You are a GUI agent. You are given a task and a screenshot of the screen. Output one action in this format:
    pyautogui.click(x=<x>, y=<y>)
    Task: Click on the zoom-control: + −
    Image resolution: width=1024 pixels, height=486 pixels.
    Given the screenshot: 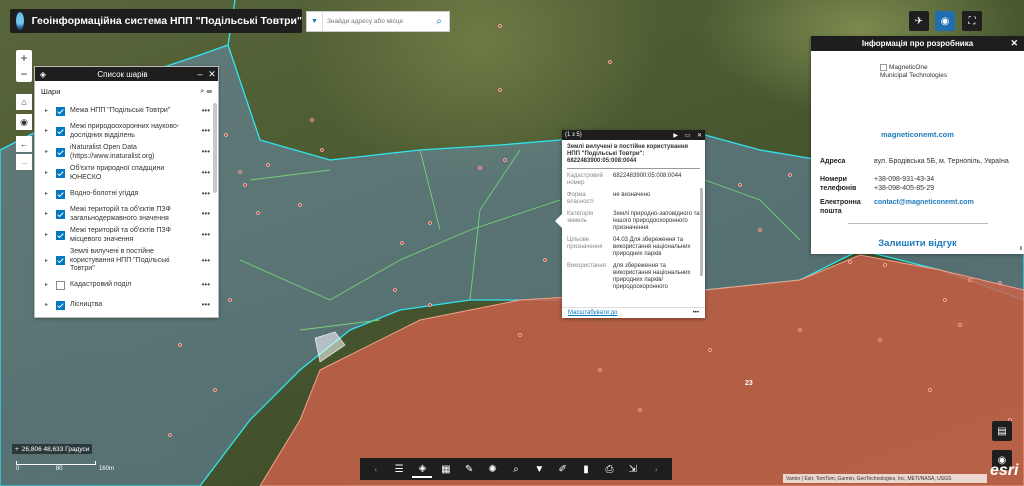 What is the action you would take?
    pyautogui.click(x=24, y=66)
    